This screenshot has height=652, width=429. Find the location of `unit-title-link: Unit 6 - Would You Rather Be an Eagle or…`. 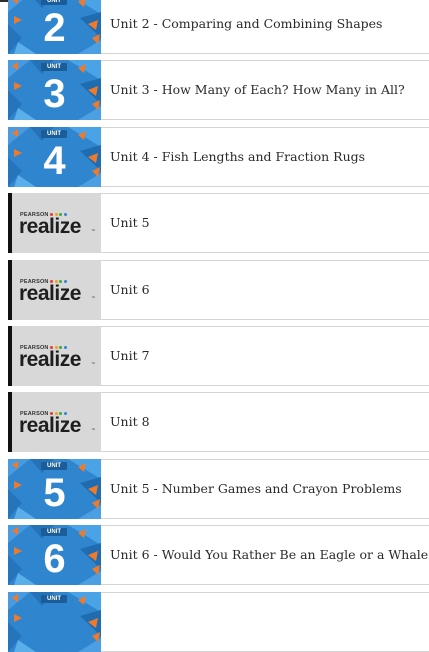

unit-title-link: Unit 6 - Would You Rather Be an Eagle or… is located at coordinates (269, 555).